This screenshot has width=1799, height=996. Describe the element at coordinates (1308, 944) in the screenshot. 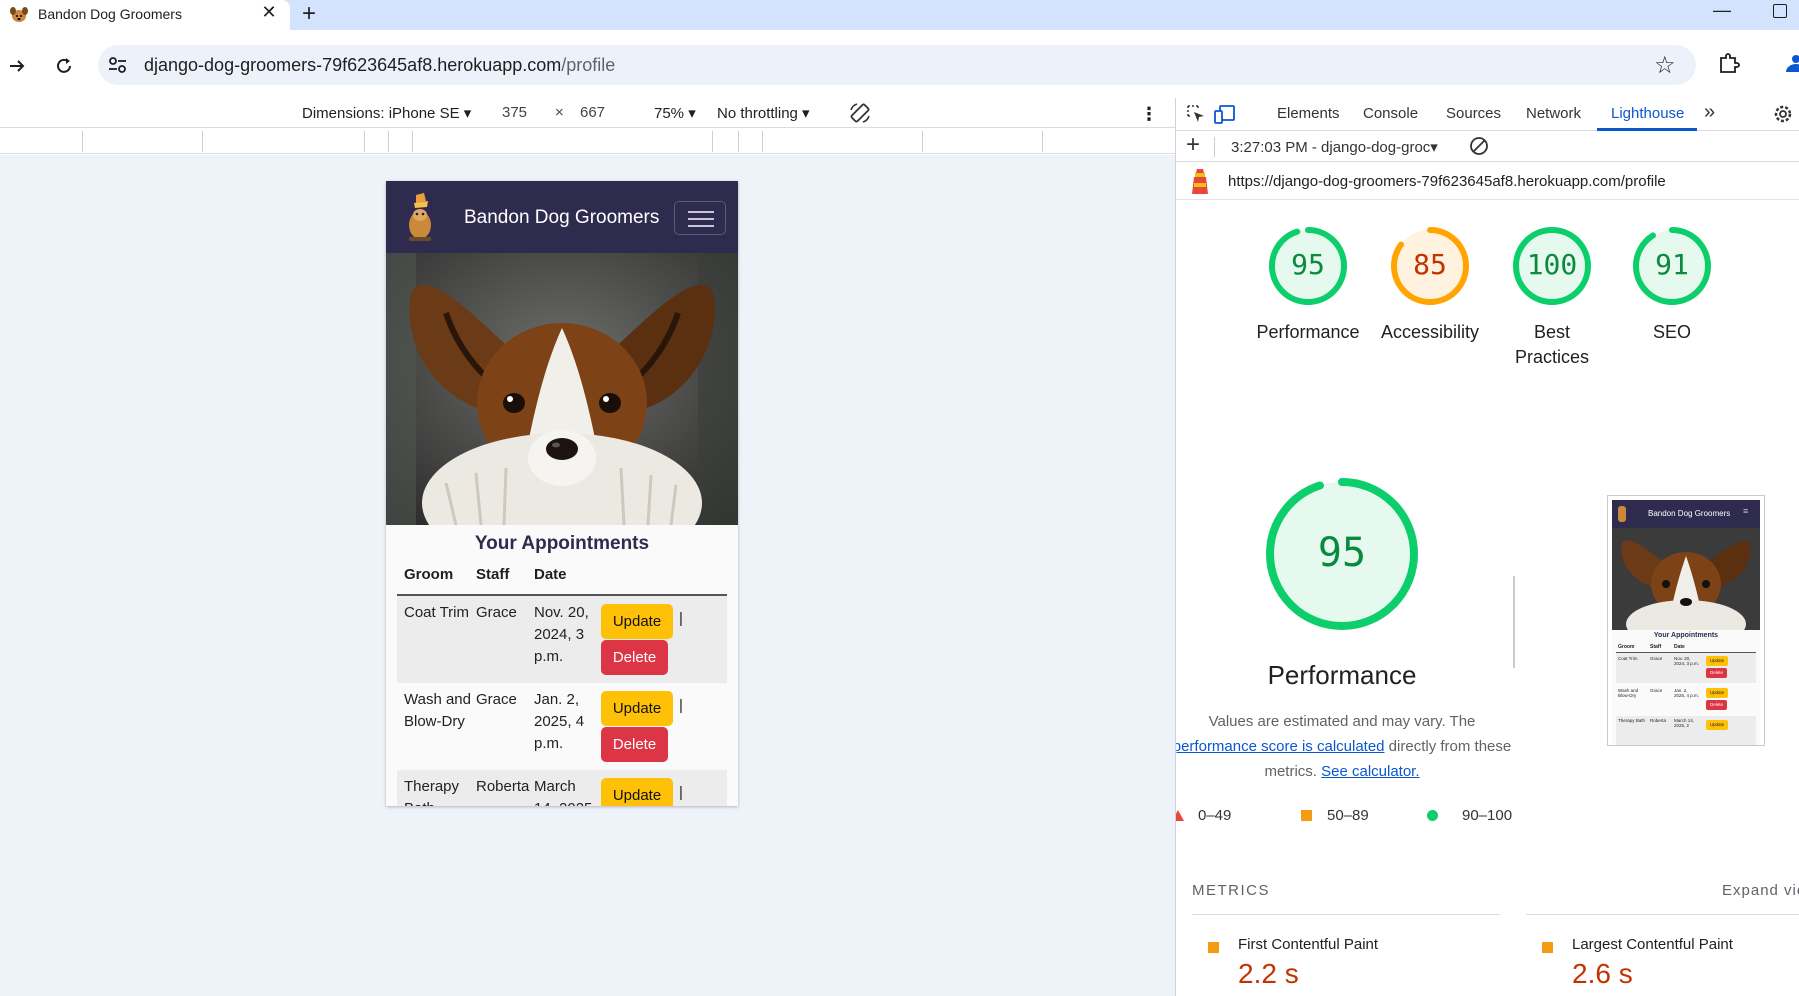

I see `metric-label-fcp: First Contentful Paint` at that location.